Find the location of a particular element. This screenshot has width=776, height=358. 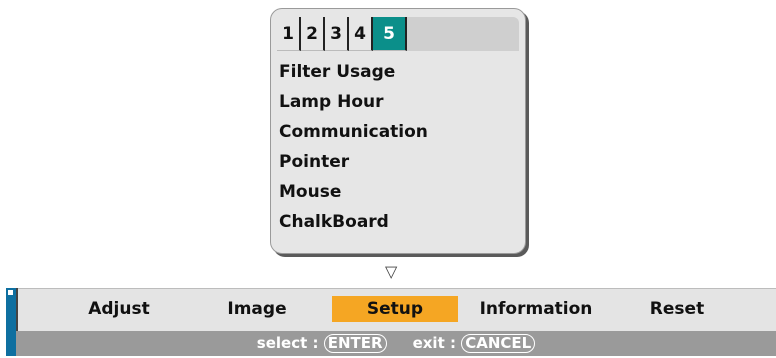

select-hint: select : ENTER is located at coordinates (322, 343).